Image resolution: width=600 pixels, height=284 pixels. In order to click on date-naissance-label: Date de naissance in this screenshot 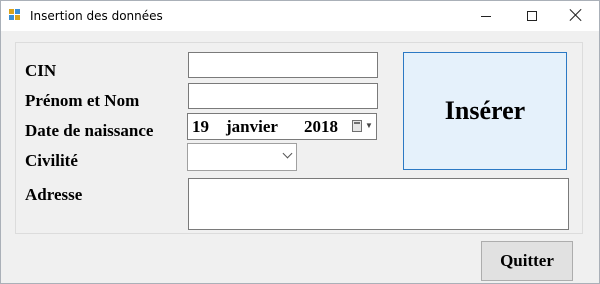, I will do `click(89, 130)`.